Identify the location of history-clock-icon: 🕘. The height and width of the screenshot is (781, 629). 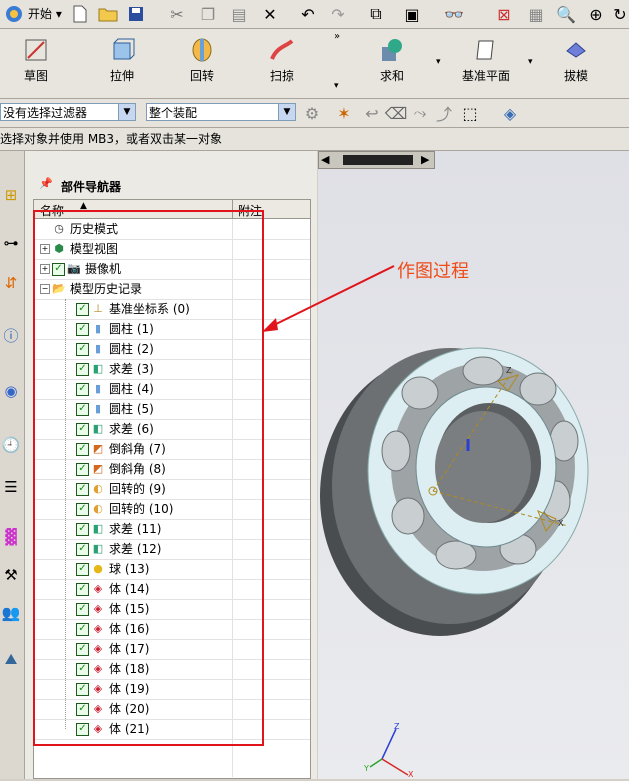
(11, 445).